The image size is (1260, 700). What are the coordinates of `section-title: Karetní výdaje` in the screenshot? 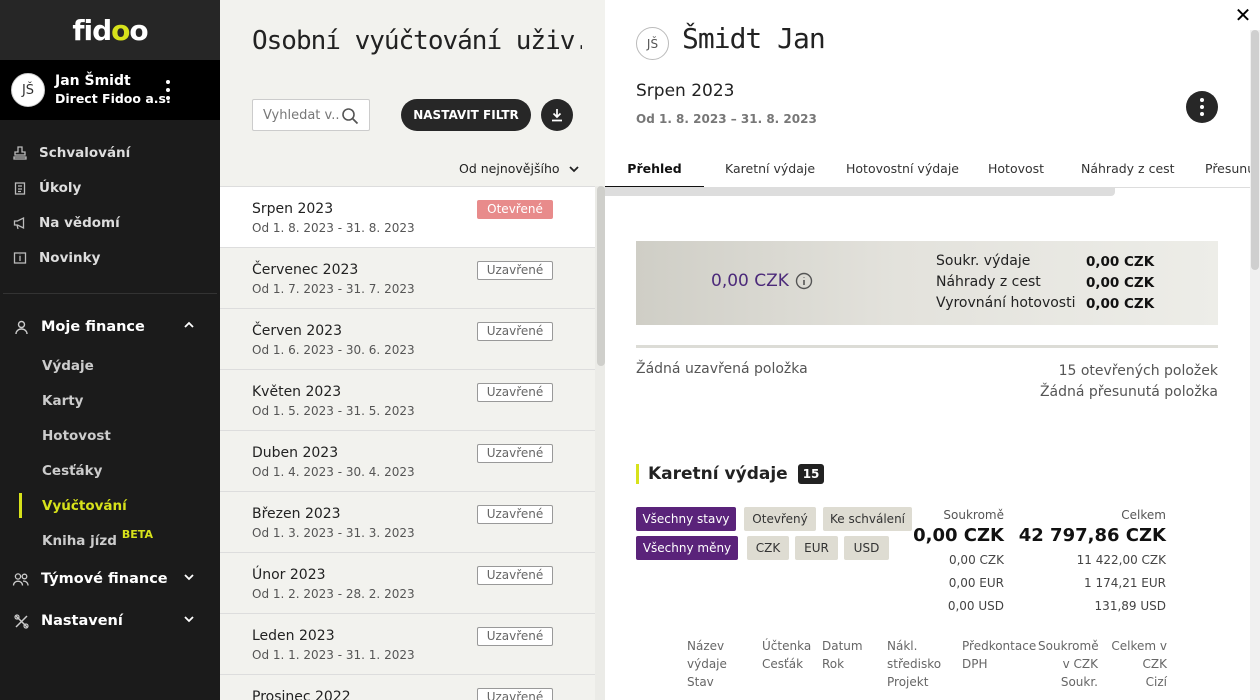 It's located at (718, 474).